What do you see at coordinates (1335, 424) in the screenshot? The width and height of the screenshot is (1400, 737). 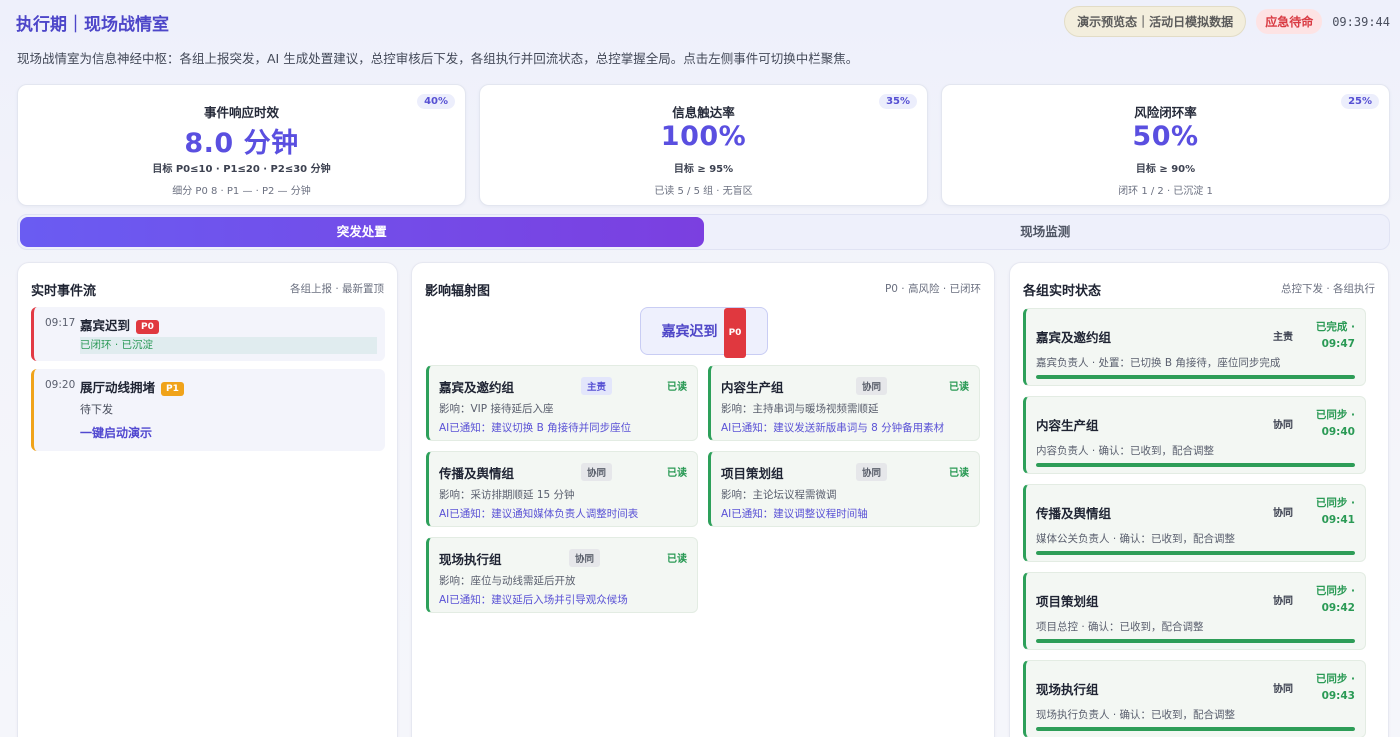 I see `group-state: 已同步 · 09:40` at bounding box center [1335, 424].